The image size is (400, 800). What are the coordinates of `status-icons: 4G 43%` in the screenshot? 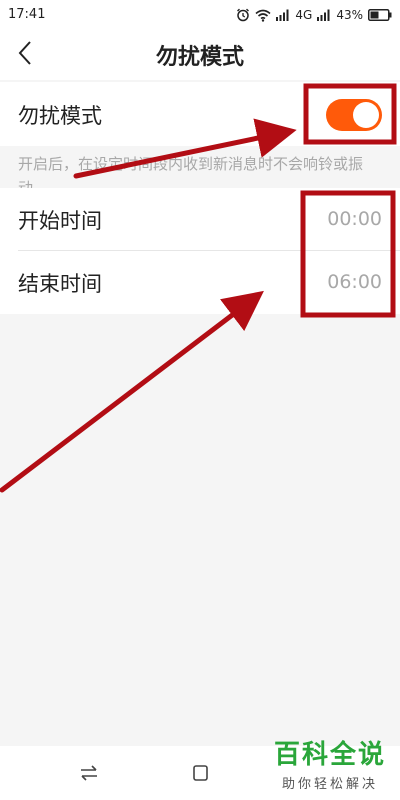 It's located at (314, 15).